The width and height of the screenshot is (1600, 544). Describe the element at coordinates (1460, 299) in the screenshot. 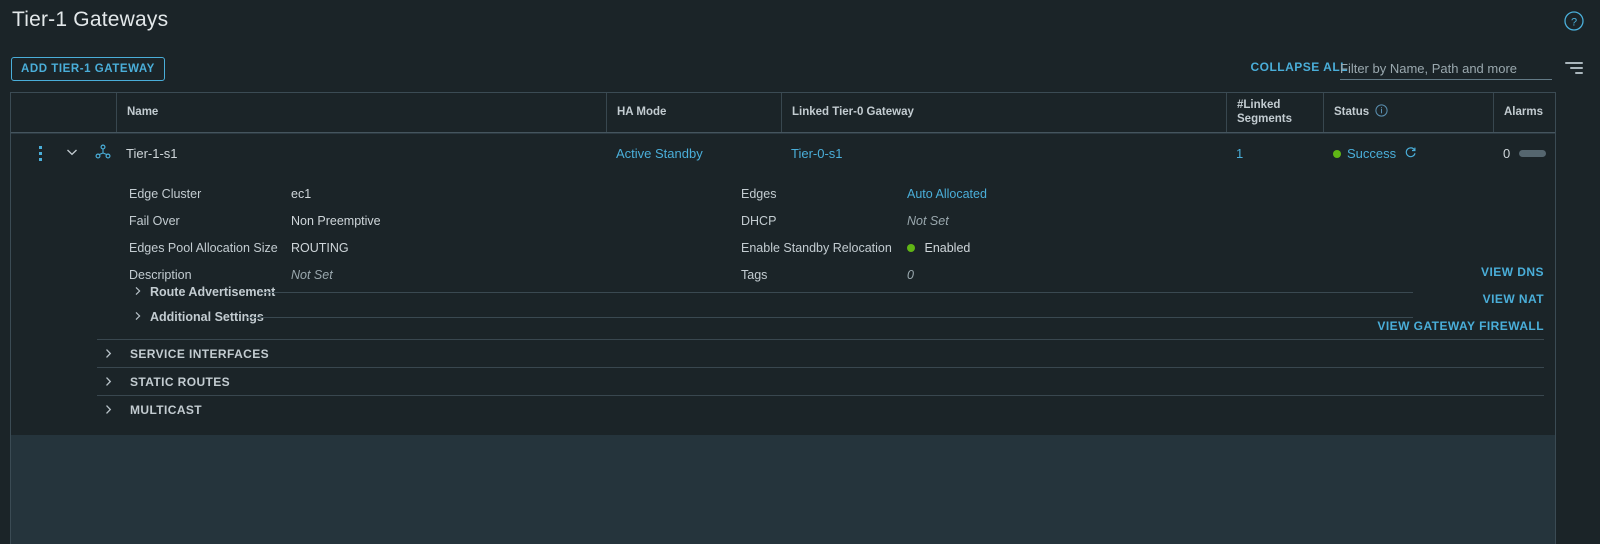

I see `view-nat-link: VIEW NAT` at that location.